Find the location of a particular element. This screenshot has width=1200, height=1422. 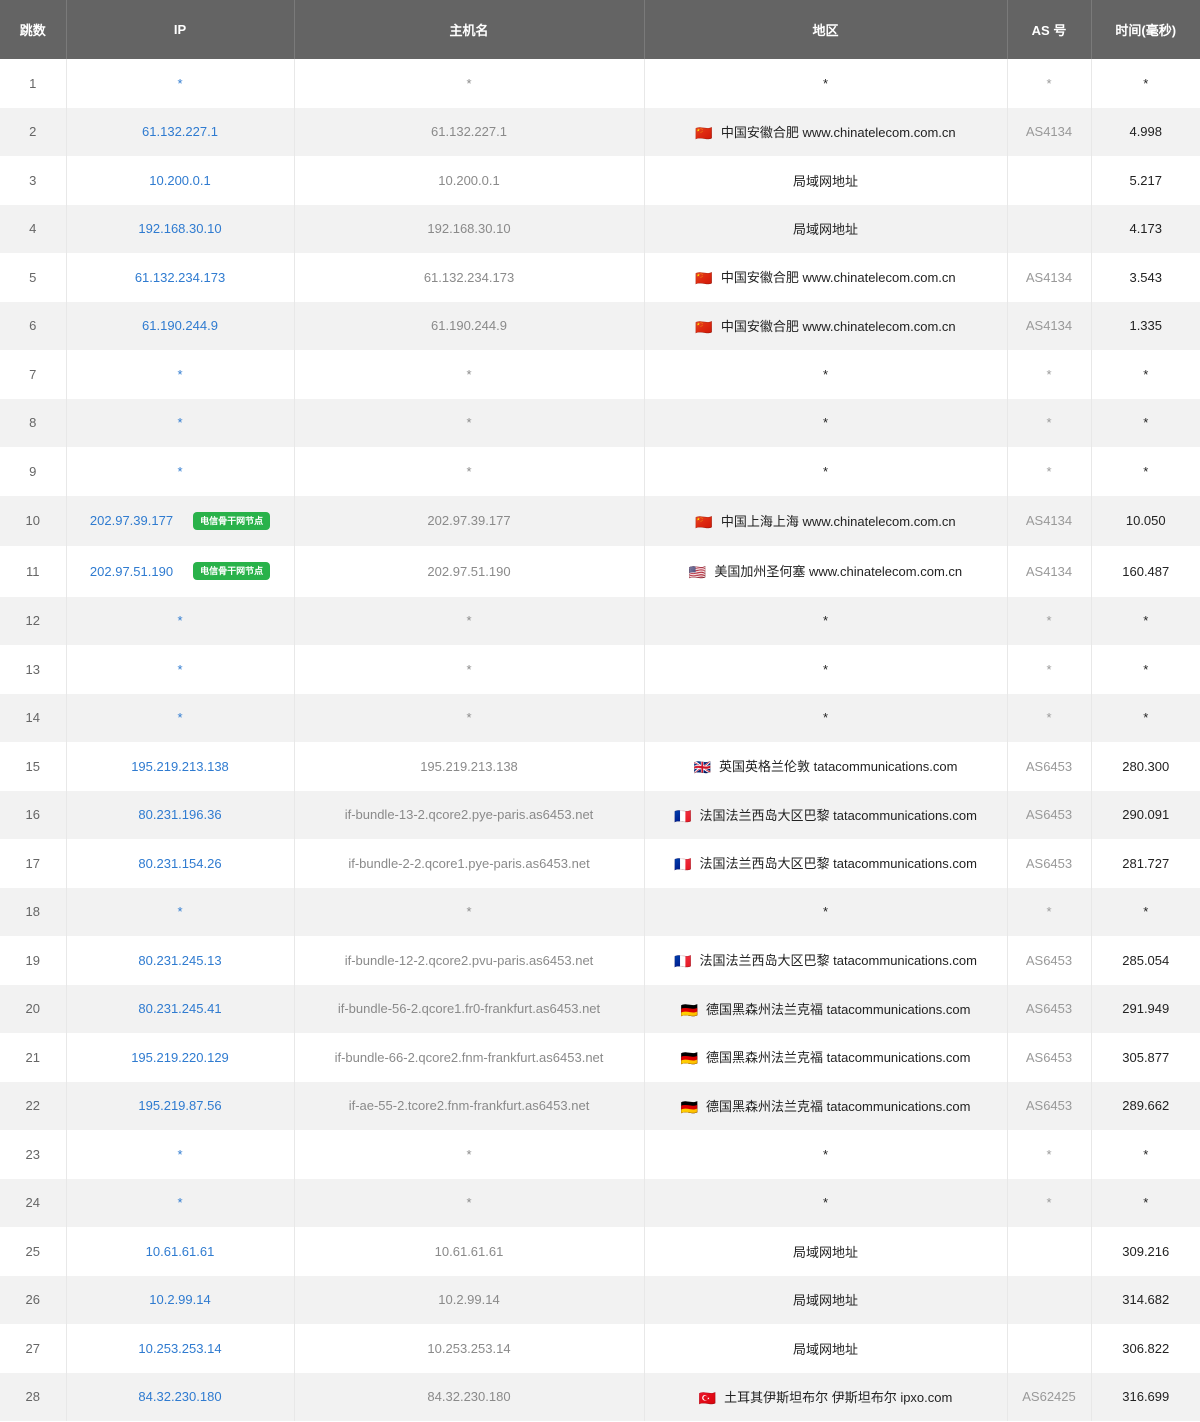

as-number: AS62425 is located at coordinates (1049, 1397).